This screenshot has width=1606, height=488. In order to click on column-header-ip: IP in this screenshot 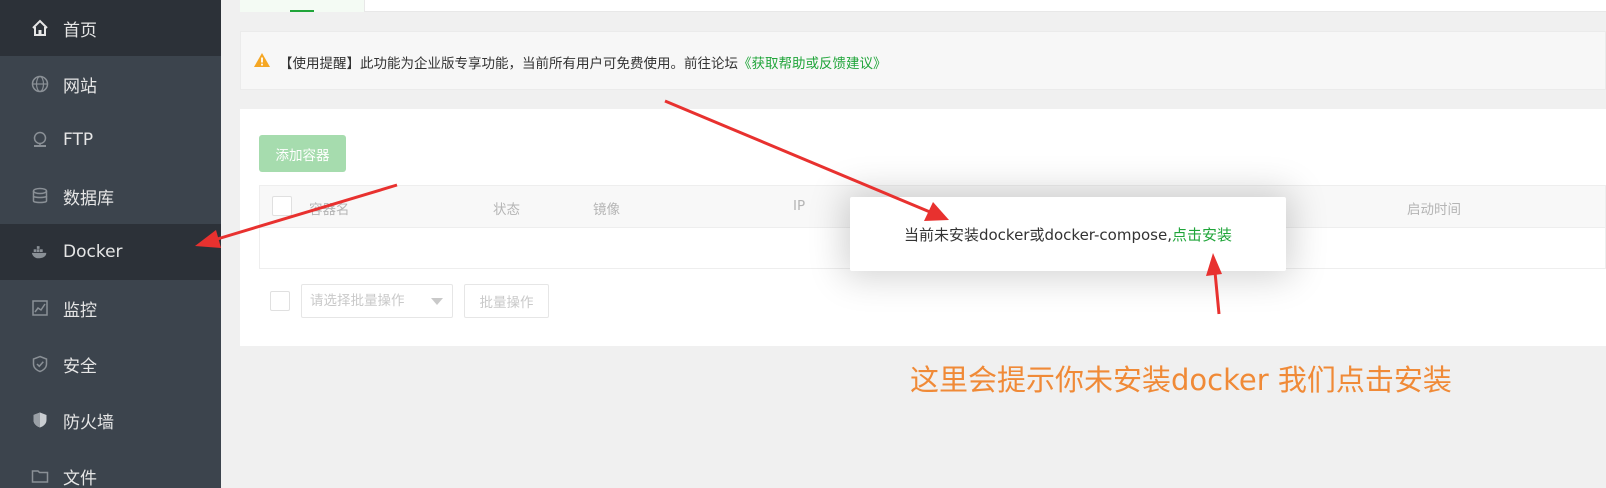, I will do `click(799, 206)`.